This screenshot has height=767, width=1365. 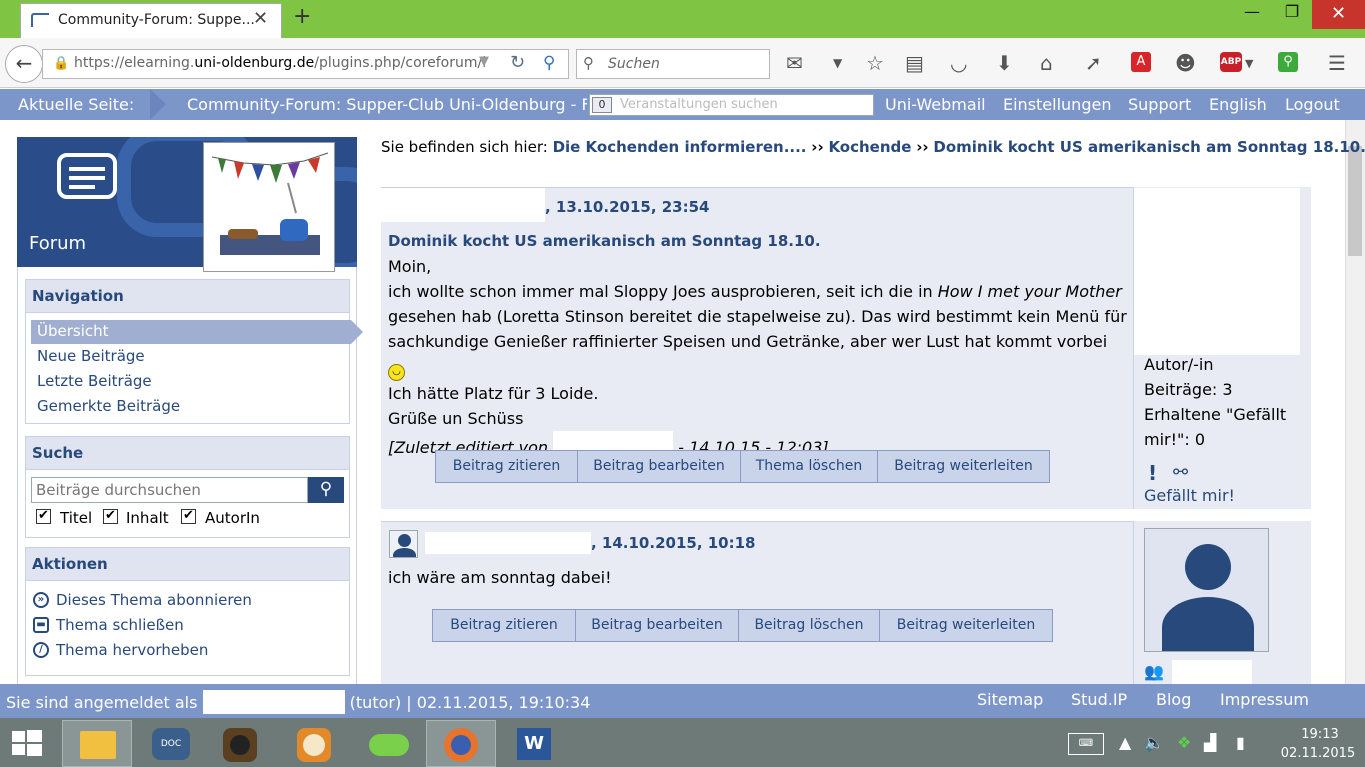 What do you see at coordinates (627, 207) in the screenshot?
I see `post-date: , 13.10.2015, 23:54` at bounding box center [627, 207].